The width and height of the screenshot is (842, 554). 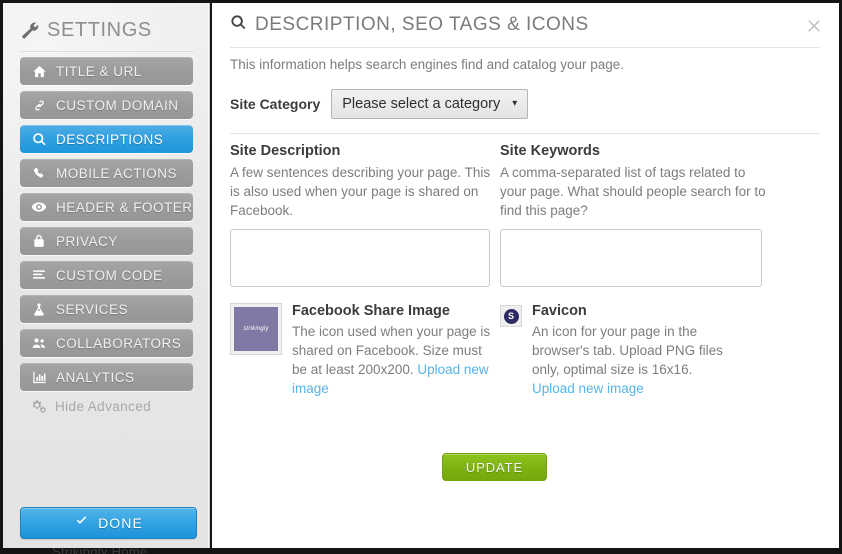 I want to click on sidebar-item-label: CUSTOM DOMAIN, so click(x=117, y=105).